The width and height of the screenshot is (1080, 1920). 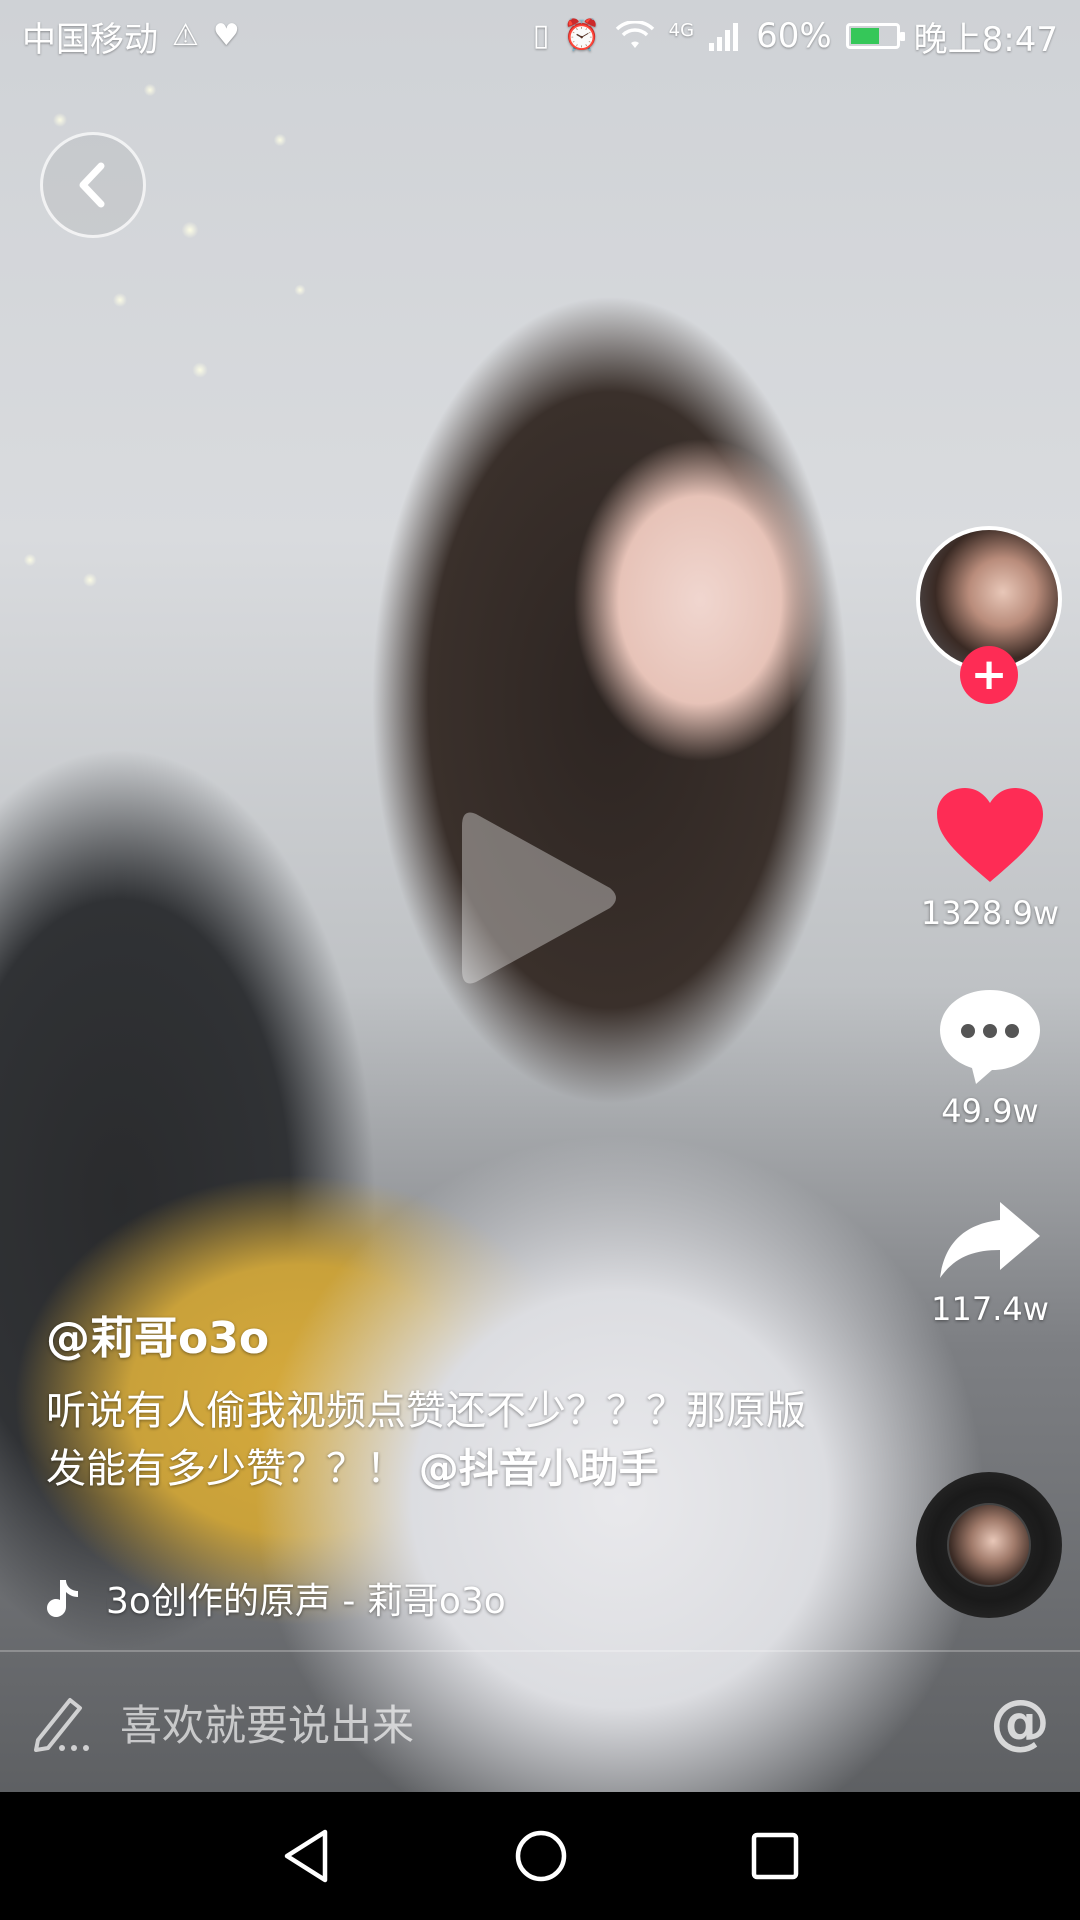 I want to click on comment-input: 喜欢就要说出来, so click(x=555, y=1722).